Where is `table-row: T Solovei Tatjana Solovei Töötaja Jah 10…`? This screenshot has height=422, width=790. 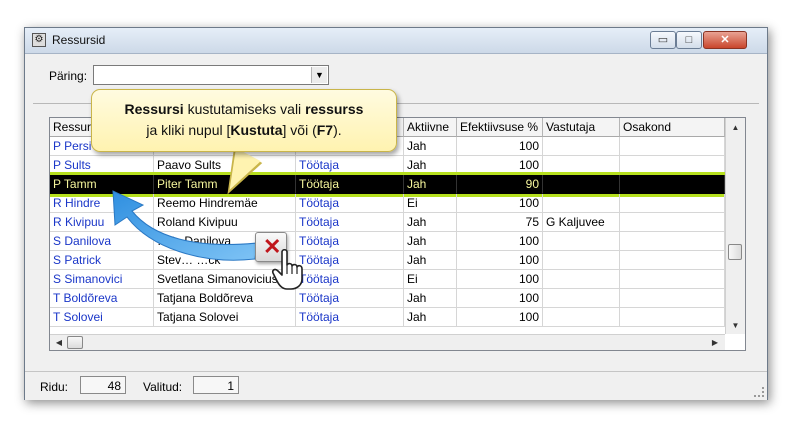
table-row: T Solovei Tatjana Solovei Töötaja Jah 10… is located at coordinates (387, 317).